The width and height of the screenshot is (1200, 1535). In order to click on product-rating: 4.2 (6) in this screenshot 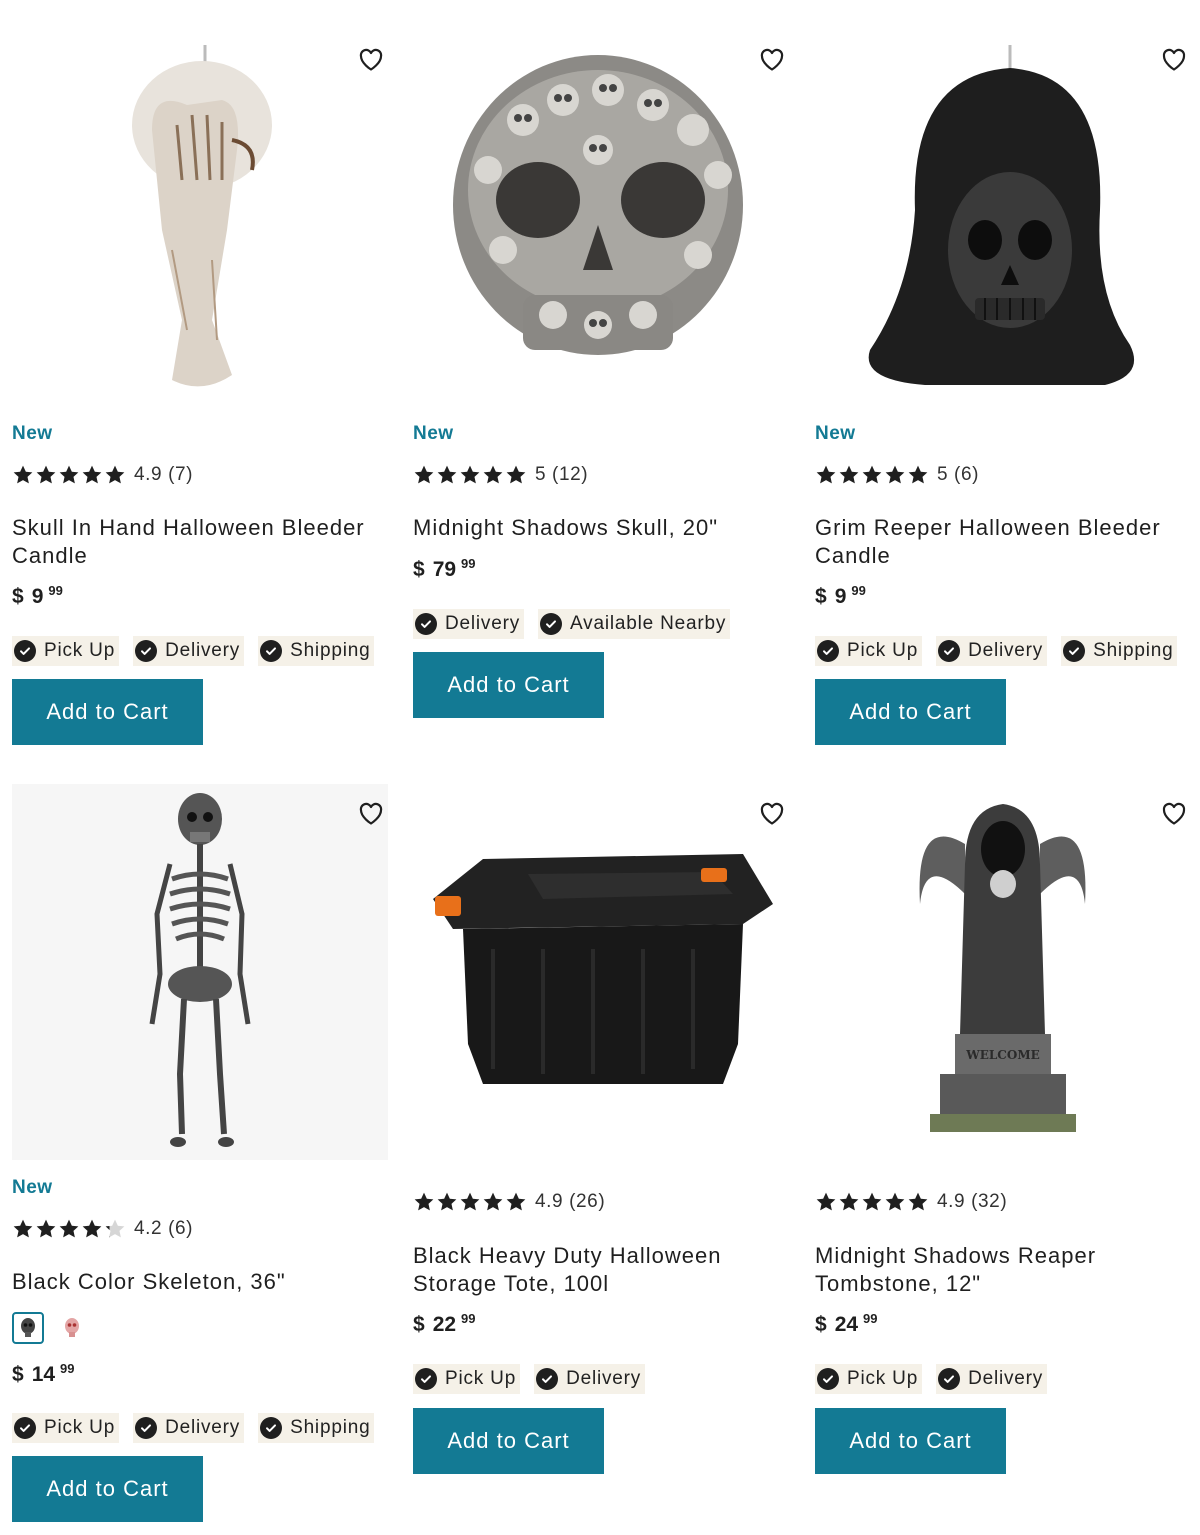, I will do `click(102, 1229)`.